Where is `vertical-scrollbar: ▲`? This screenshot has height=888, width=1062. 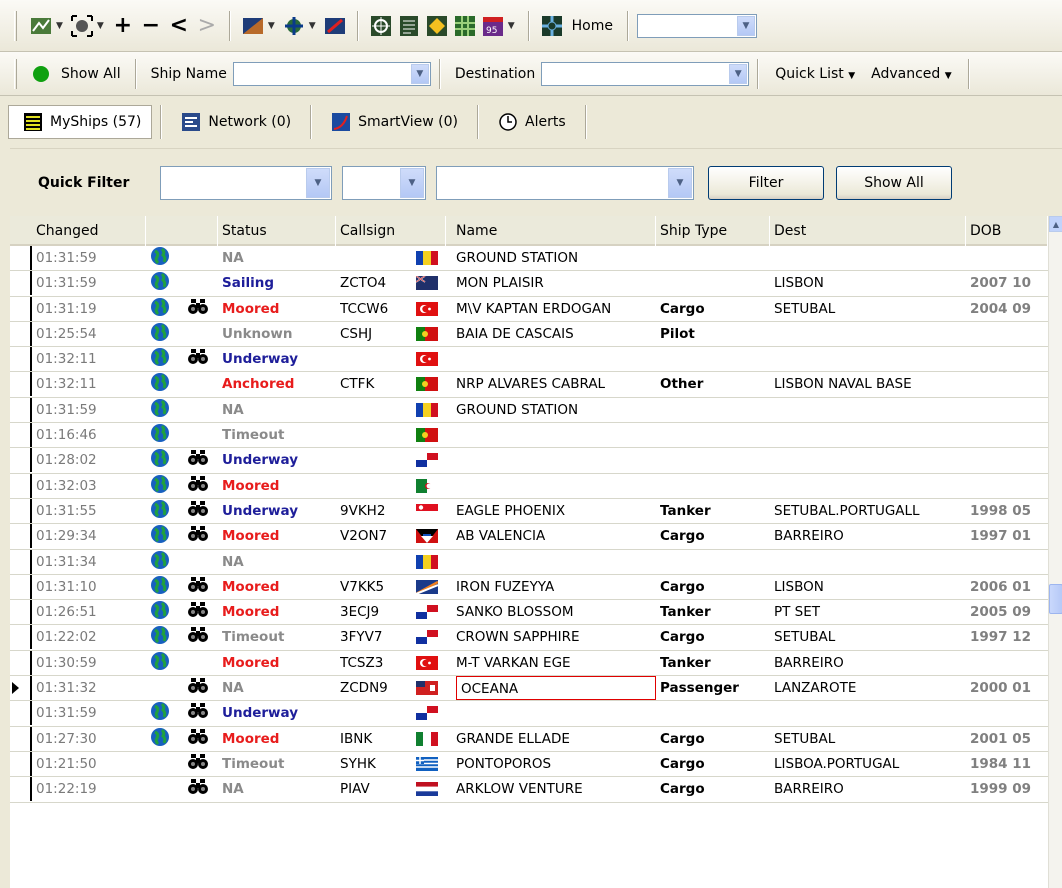
vertical-scrollbar: ▲ is located at coordinates (1055, 552).